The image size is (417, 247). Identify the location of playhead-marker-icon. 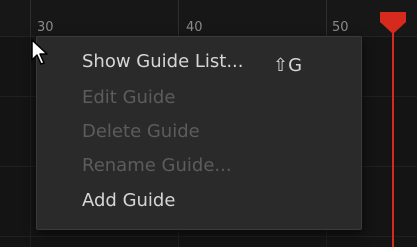
(393, 23).